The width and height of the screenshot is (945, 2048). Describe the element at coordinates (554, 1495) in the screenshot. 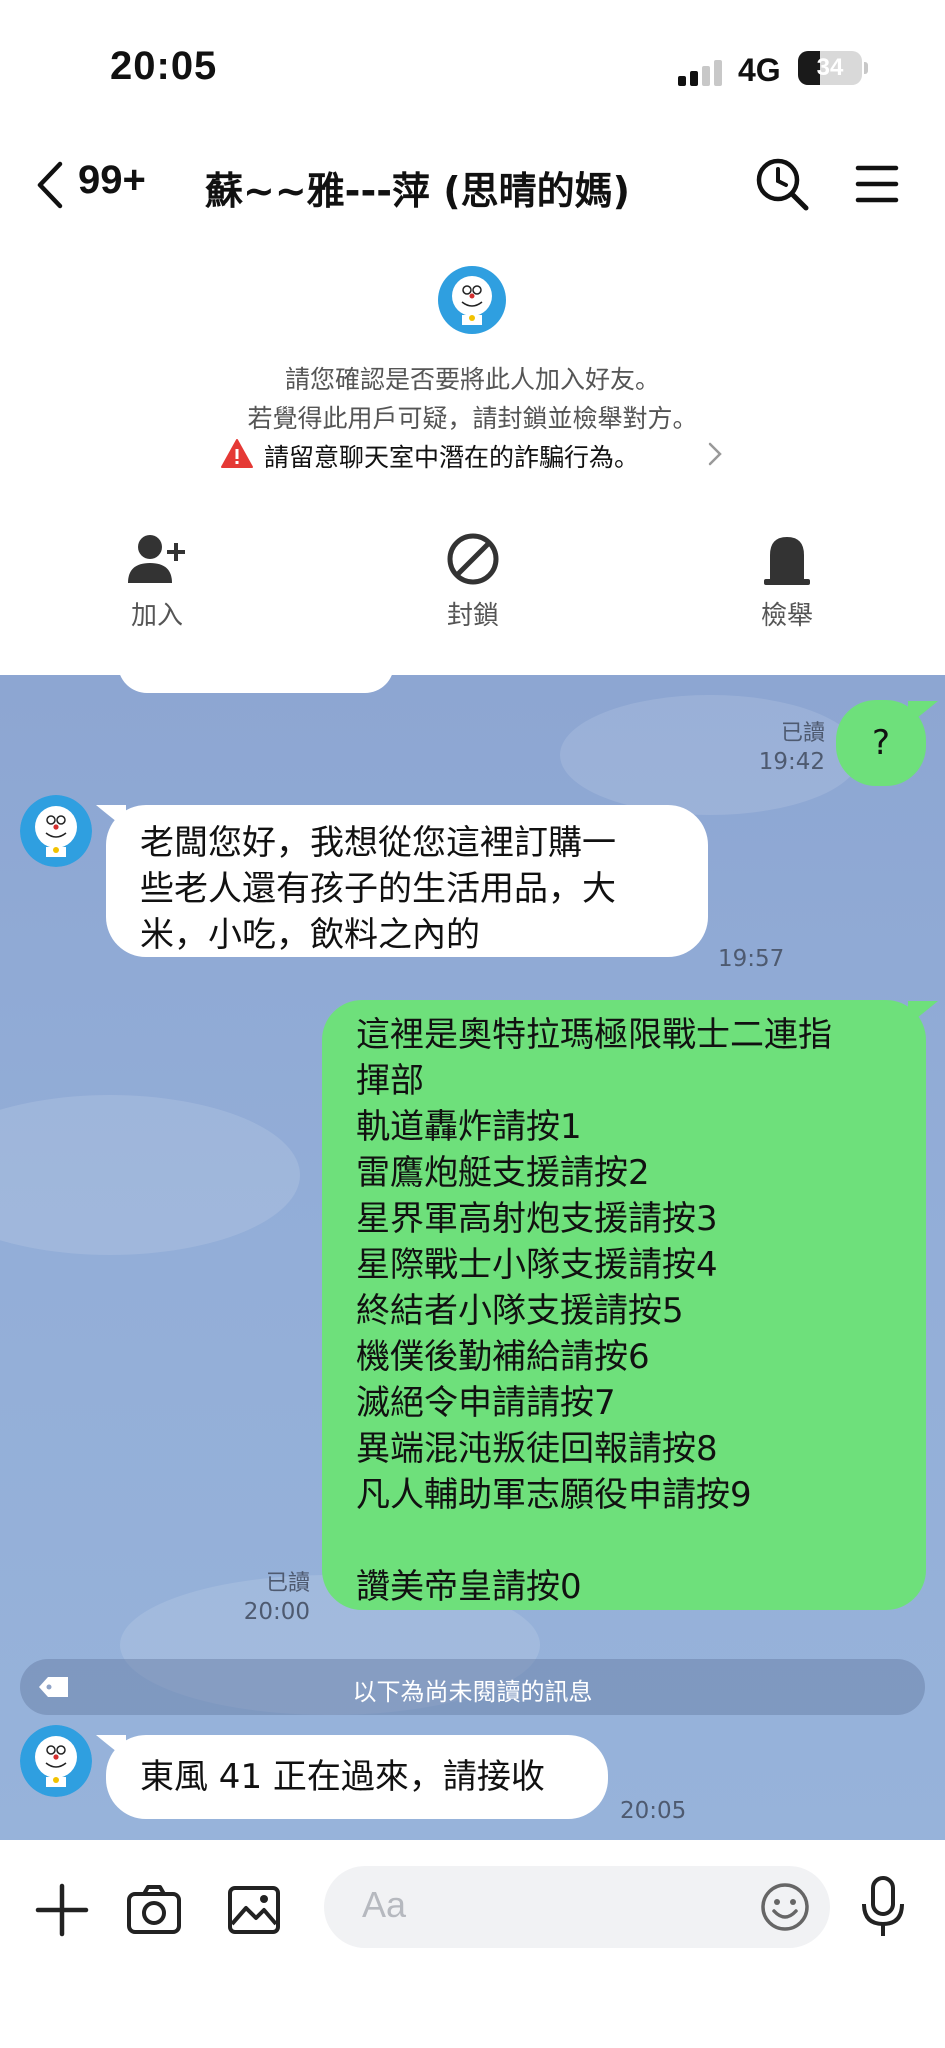

I see `message-line: 凡人輔助軍志願役申請按9` at that location.